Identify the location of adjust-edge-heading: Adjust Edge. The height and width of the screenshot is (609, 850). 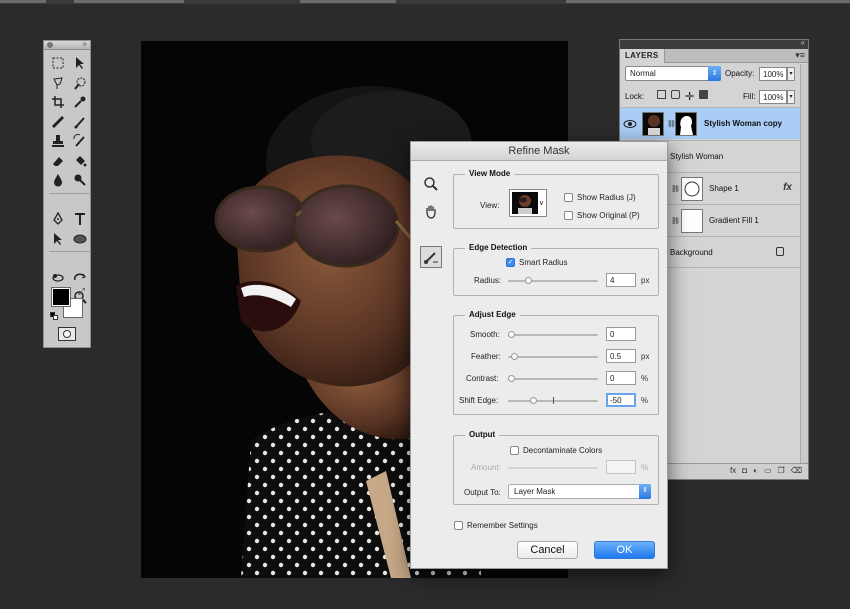
(492, 314).